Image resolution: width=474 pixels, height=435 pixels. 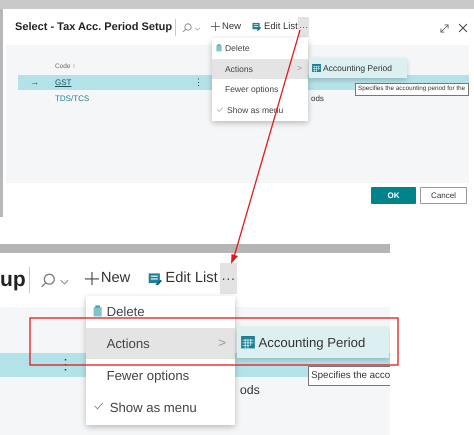 I want to click on dialog-title: Select - Tax Acc. Period Setup, so click(x=93, y=27).